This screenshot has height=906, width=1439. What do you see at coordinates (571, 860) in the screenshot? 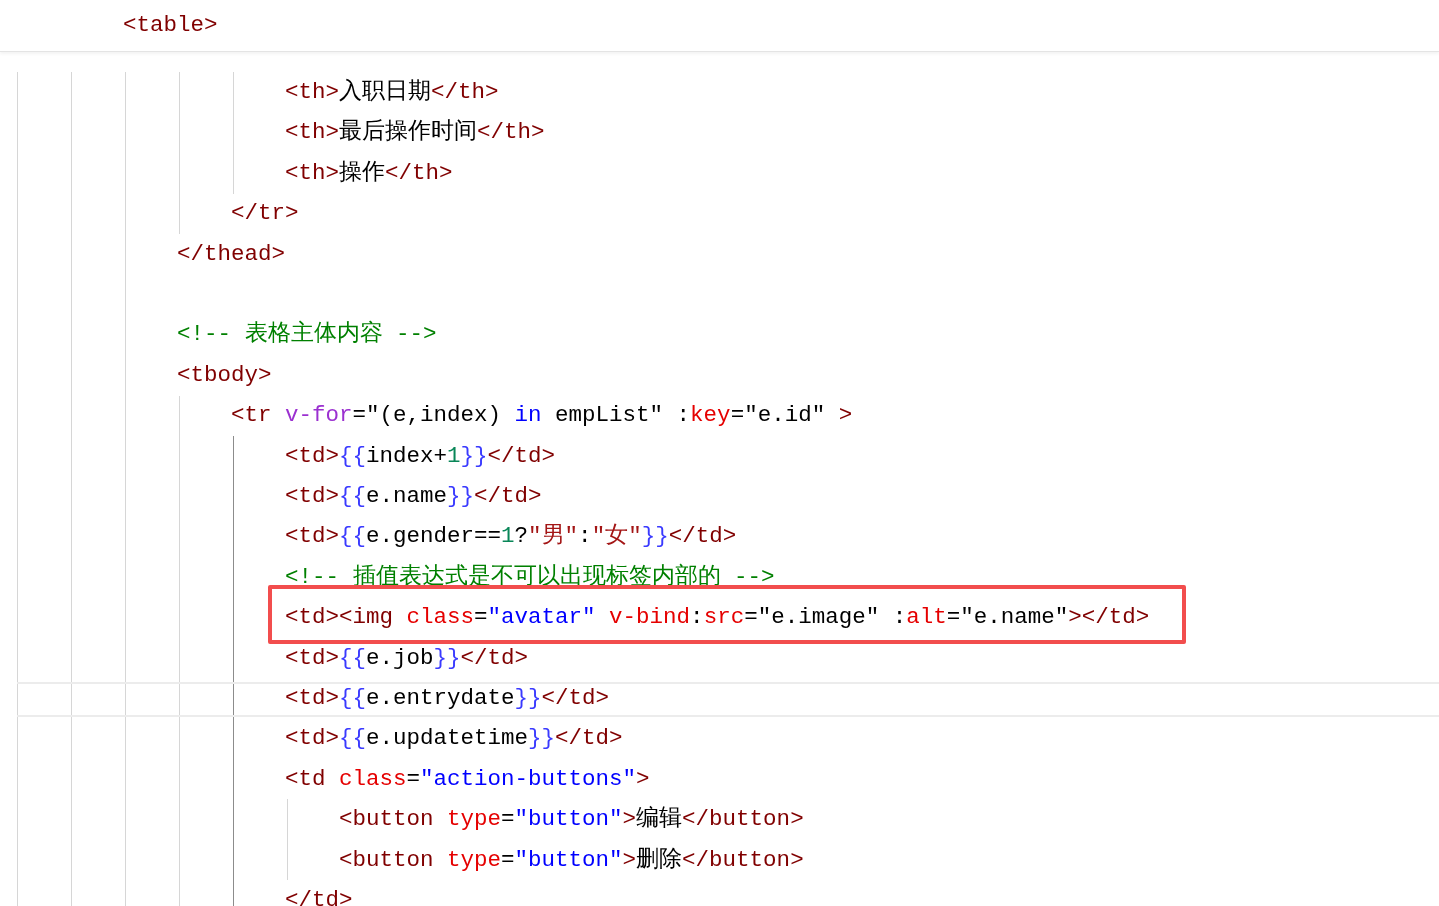
I see `code-line: <button type="button">删除</button>` at bounding box center [571, 860].